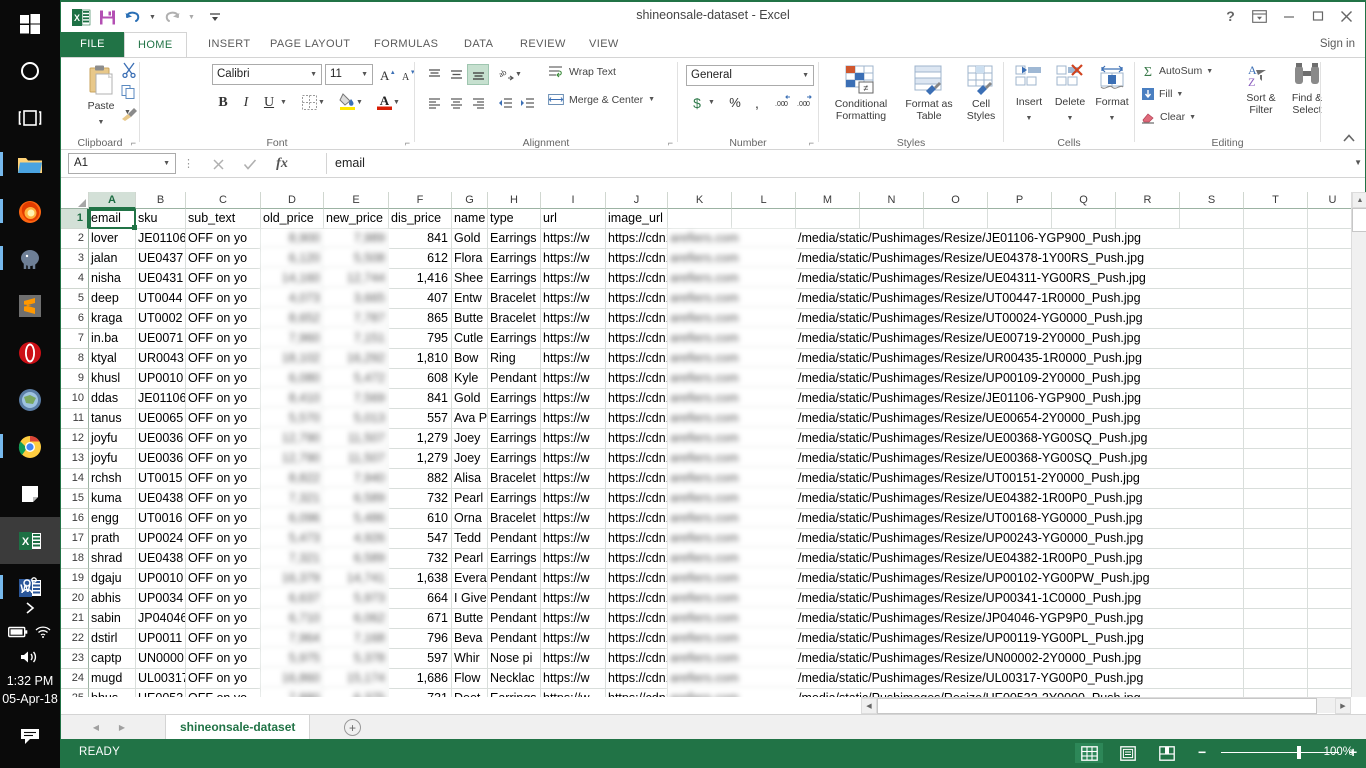  What do you see at coordinates (1162, 94) in the screenshot?
I see `fill-button: Fill ▼` at bounding box center [1162, 94].